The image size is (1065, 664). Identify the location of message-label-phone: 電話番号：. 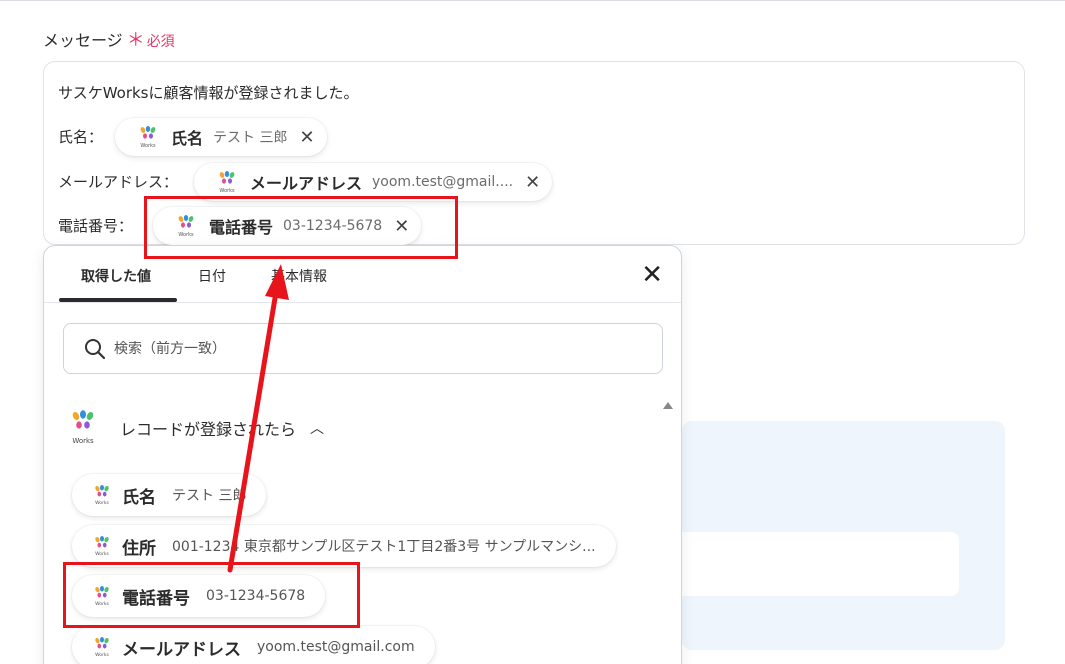
(96, 226).